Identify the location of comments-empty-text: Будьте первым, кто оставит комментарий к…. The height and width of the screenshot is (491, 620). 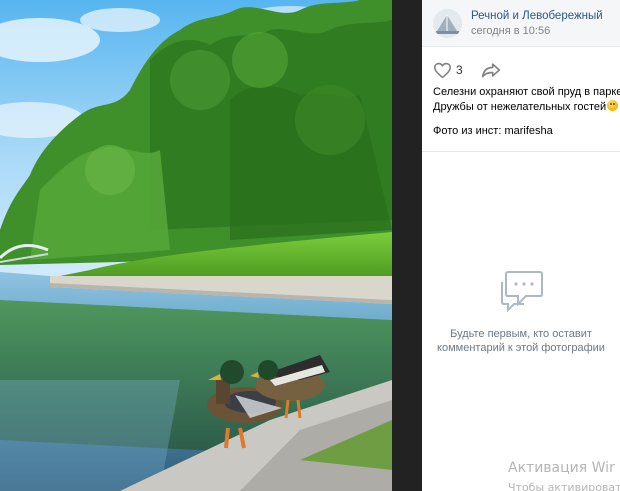
(521, 341).